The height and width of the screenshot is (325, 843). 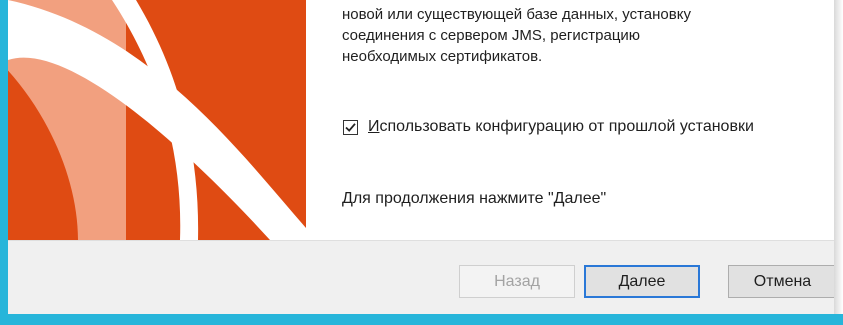 What do you see at coordinates (4, 162) in the screenshot?
I see `window-left-border` at bounding box center [4, 162].